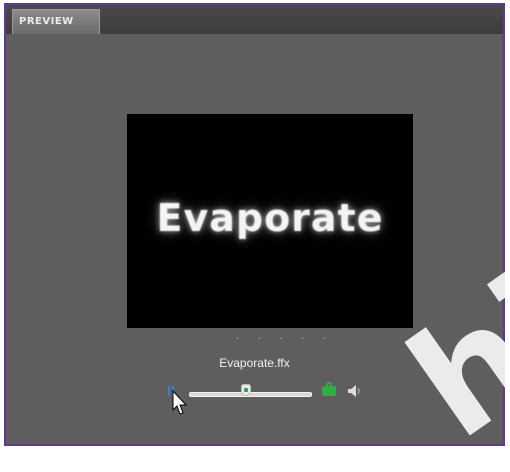 This screenshot has height=472, width=510. I want to click on preview-filename: Evaporate.ffx, so click(254, 363).